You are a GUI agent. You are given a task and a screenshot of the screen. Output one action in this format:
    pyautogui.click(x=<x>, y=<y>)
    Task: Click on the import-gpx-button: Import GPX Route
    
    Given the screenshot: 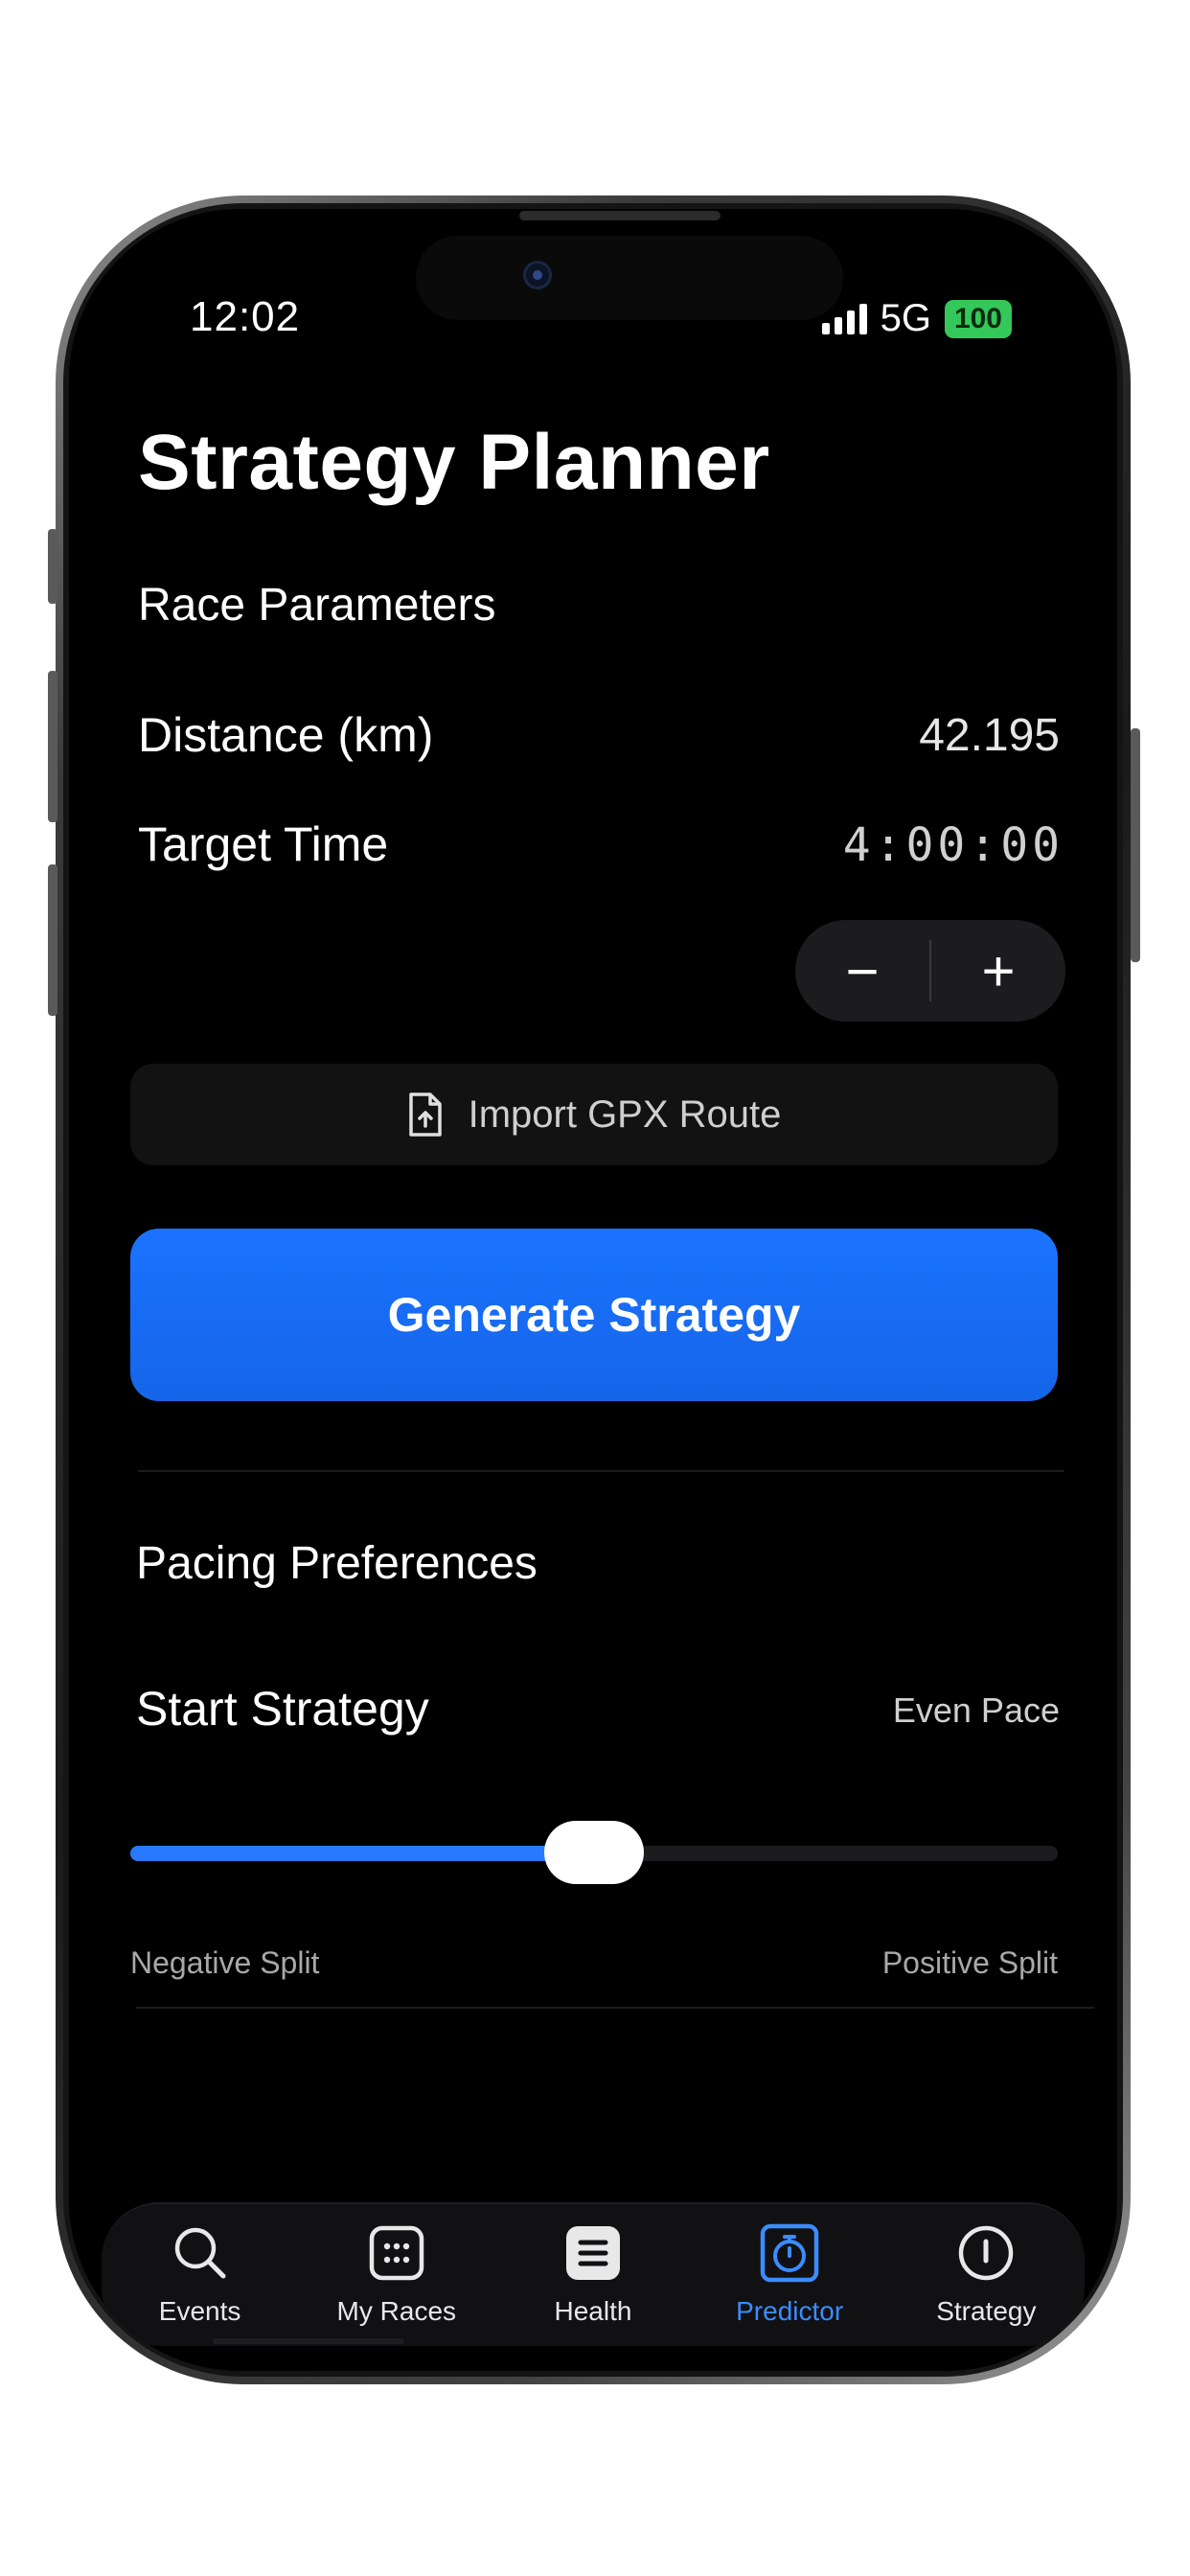 What is the action you would take?
    pyautogui.click(x=594, y=1114)
    